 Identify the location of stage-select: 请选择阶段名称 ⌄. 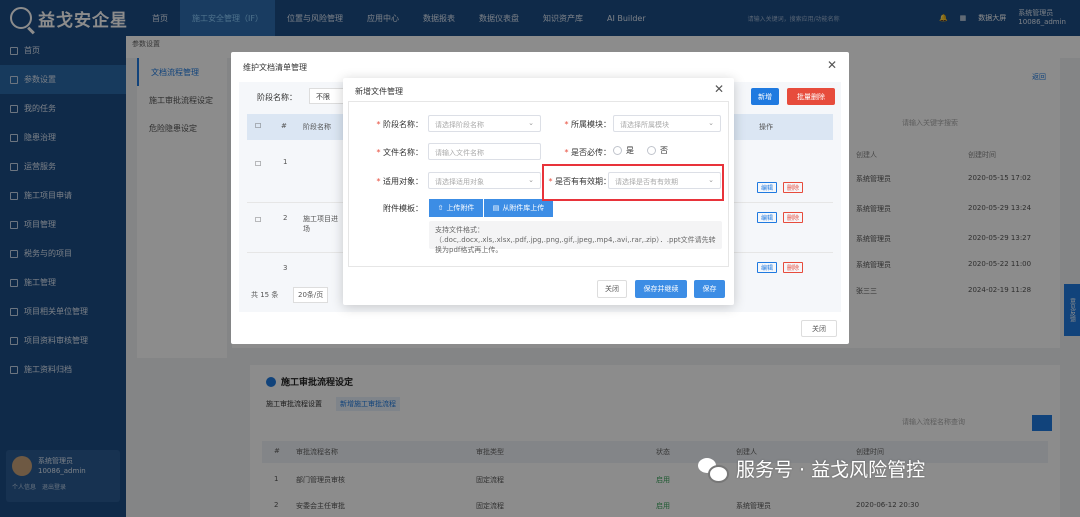
(484, 123).